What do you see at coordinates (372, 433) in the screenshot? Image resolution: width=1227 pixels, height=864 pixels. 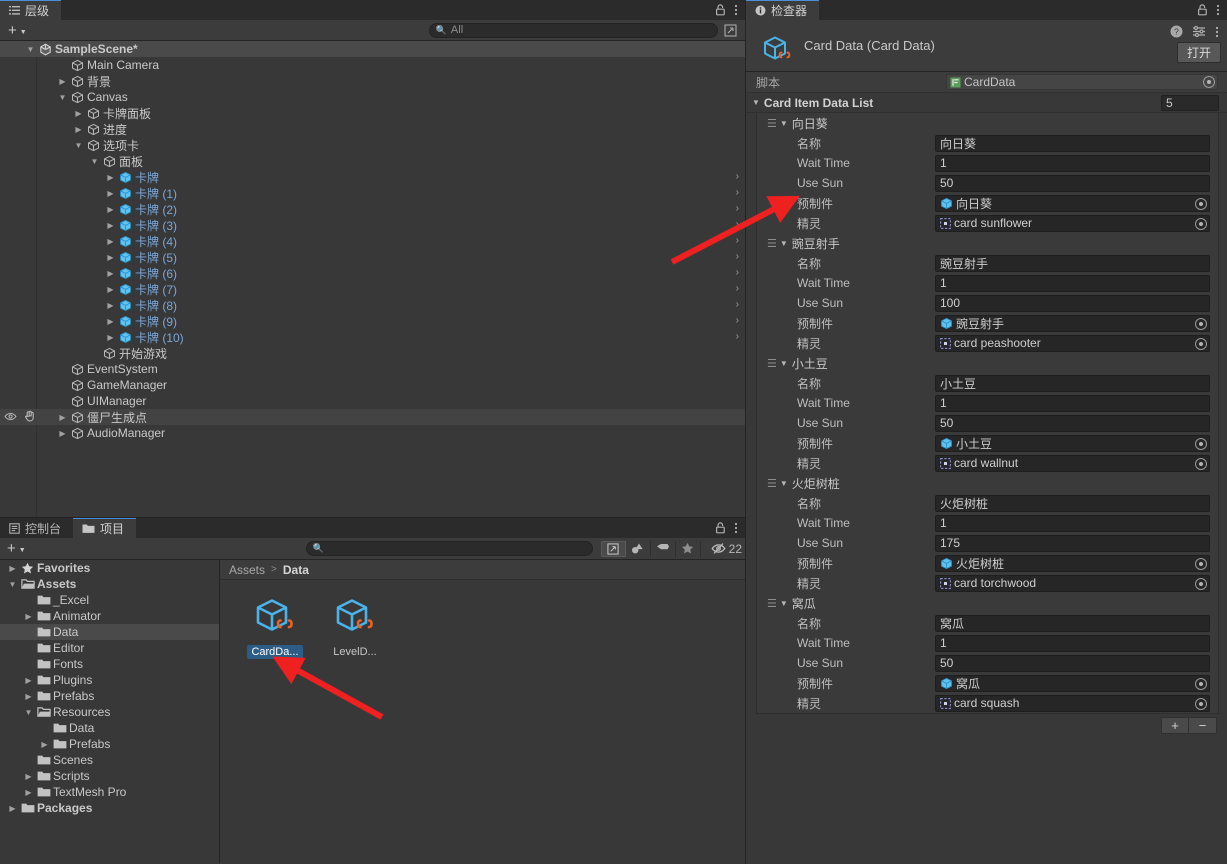 I see `hierarchy-row: ▶ AudioManager` at bounding box center [372, 433].